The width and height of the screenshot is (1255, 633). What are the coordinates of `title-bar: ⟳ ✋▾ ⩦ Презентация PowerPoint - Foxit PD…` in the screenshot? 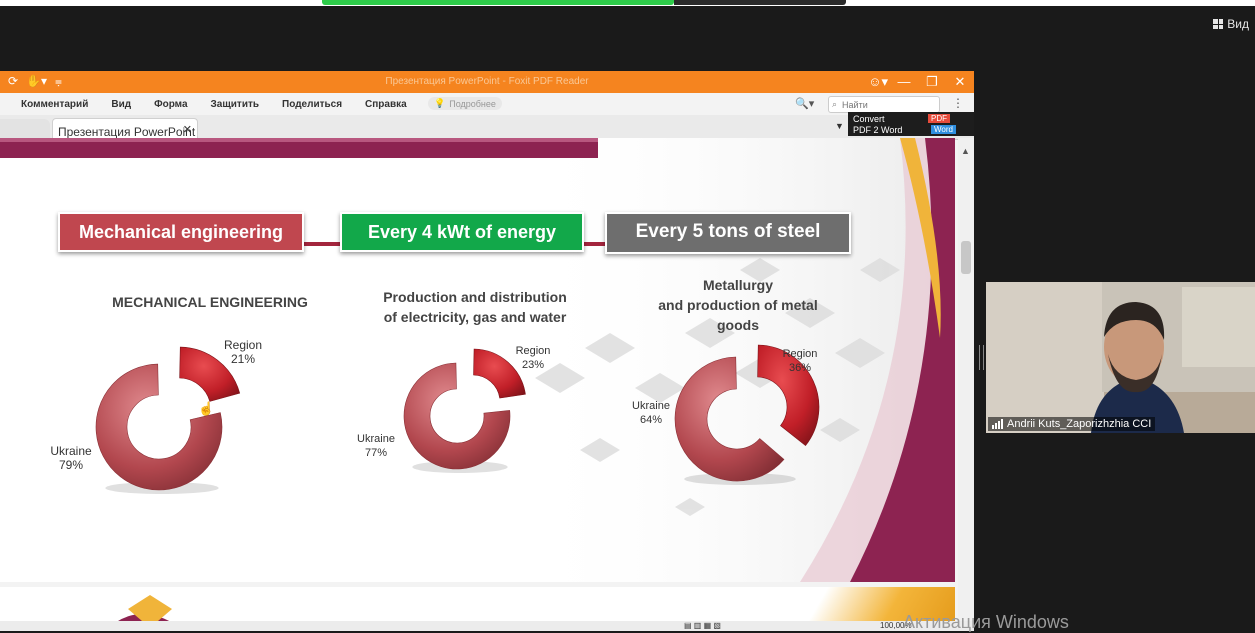 It's located at (487, 82).